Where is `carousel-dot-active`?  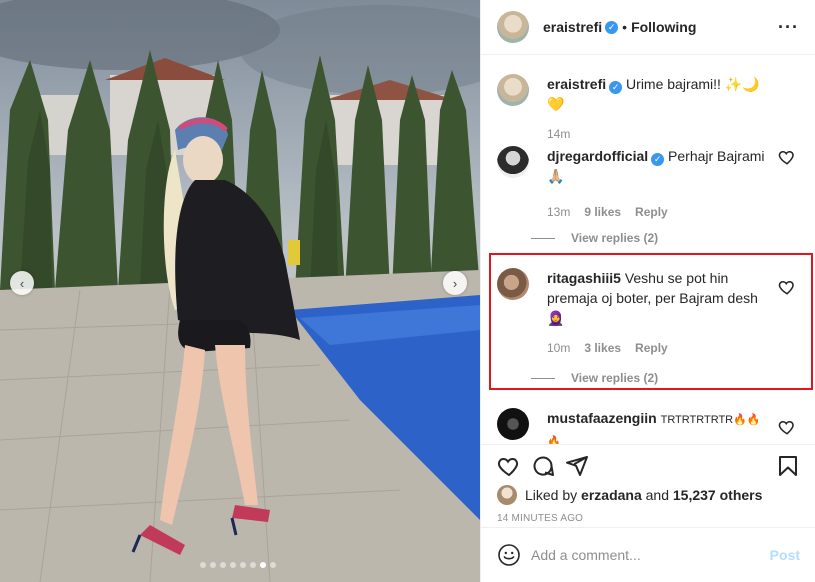
carousel-dot-active is located at coordinates (263, 565).